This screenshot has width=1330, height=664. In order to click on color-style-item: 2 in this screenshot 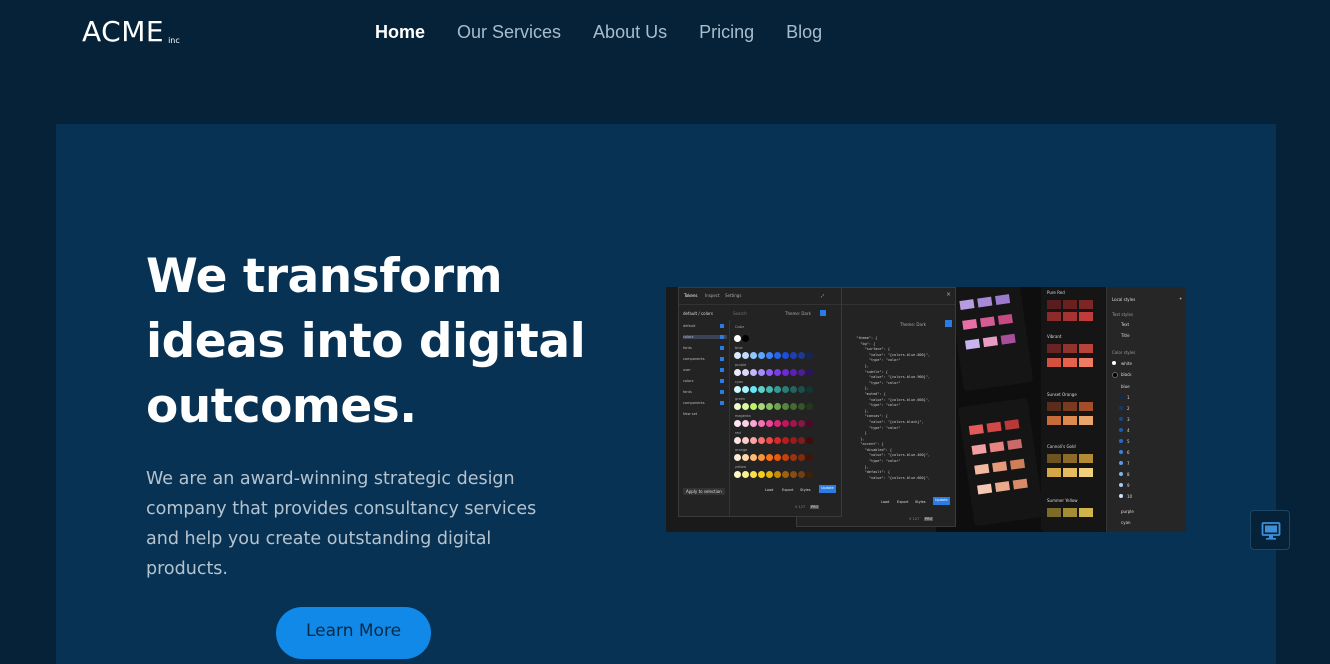, I will do `click(1128, 408)`.